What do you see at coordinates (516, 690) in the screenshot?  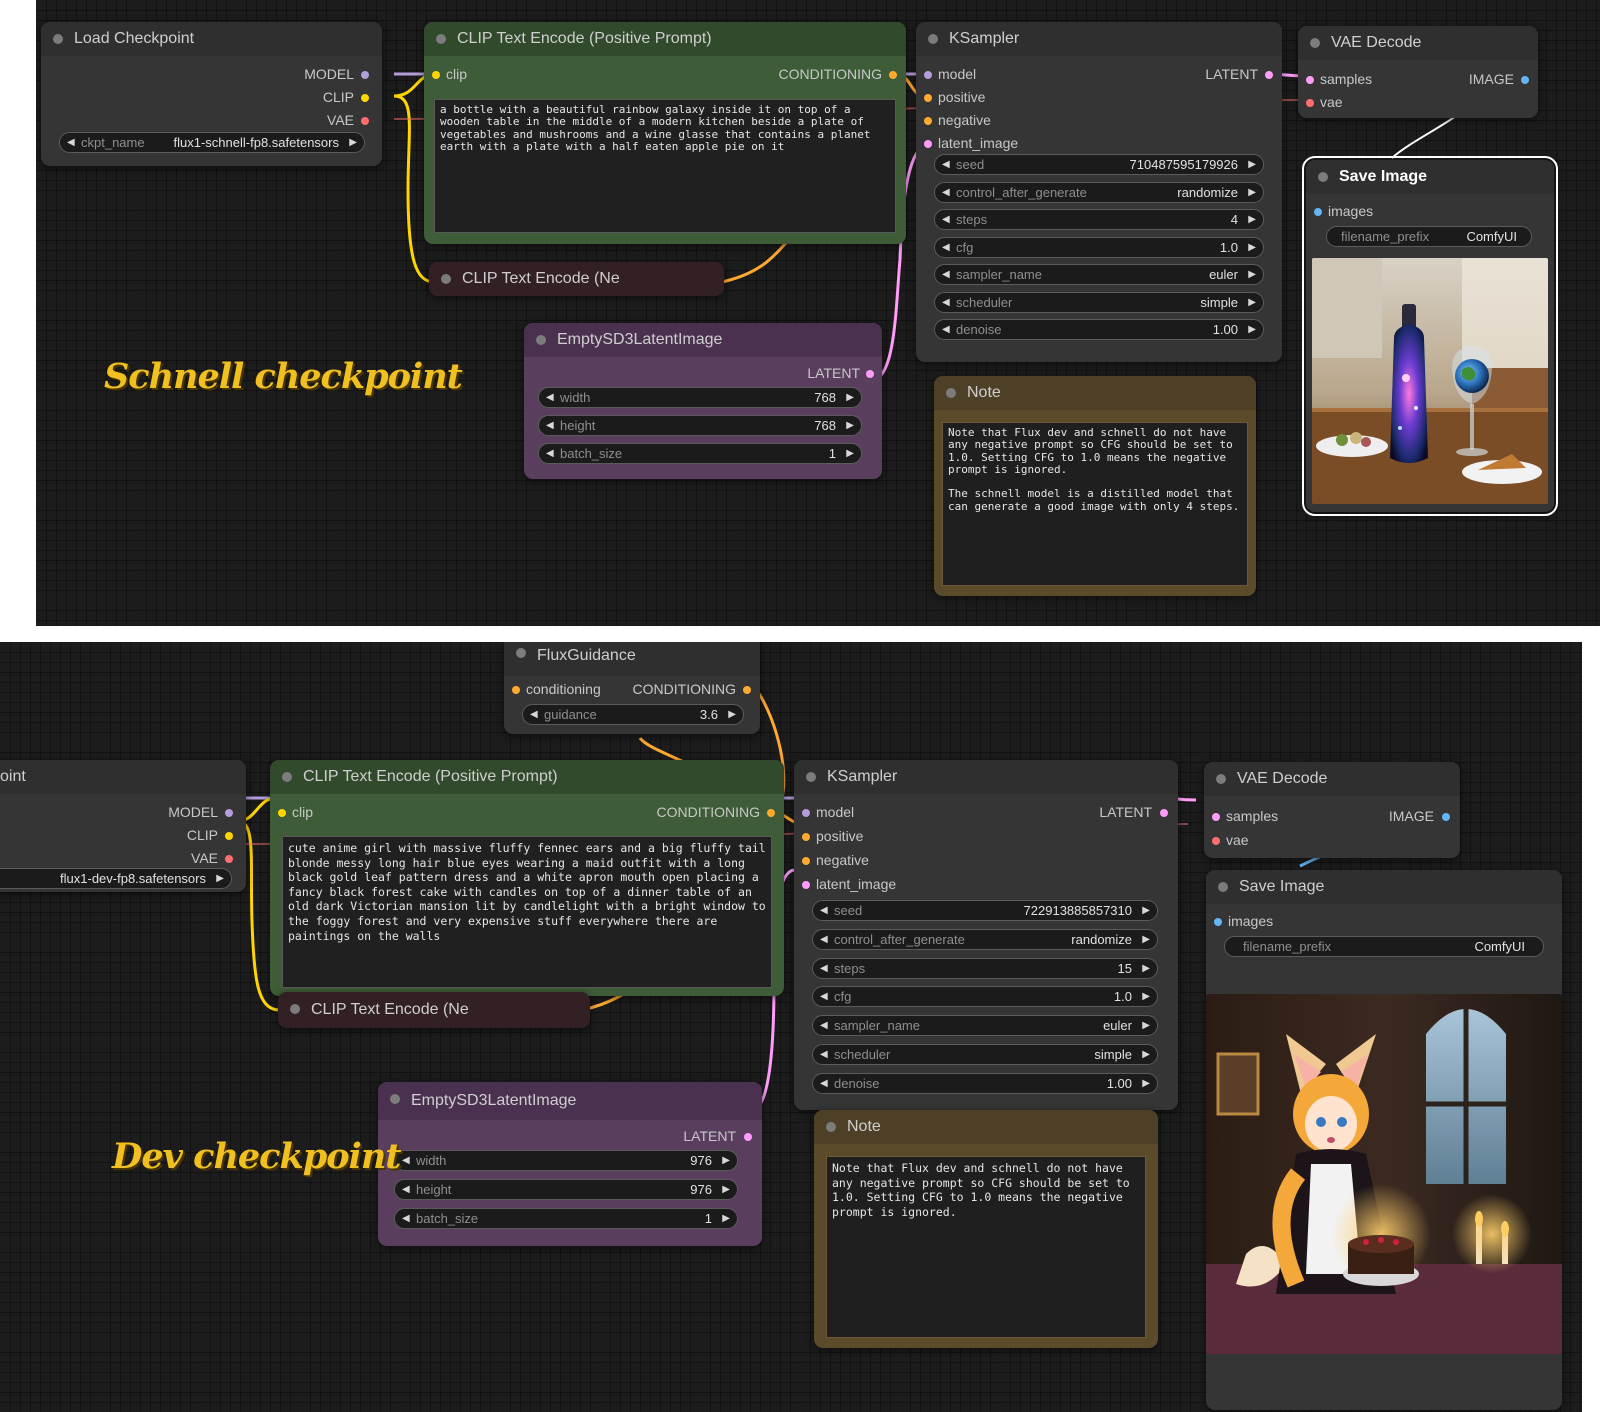 I see `conditioning-input-socket` at bounding box center [516, 690].